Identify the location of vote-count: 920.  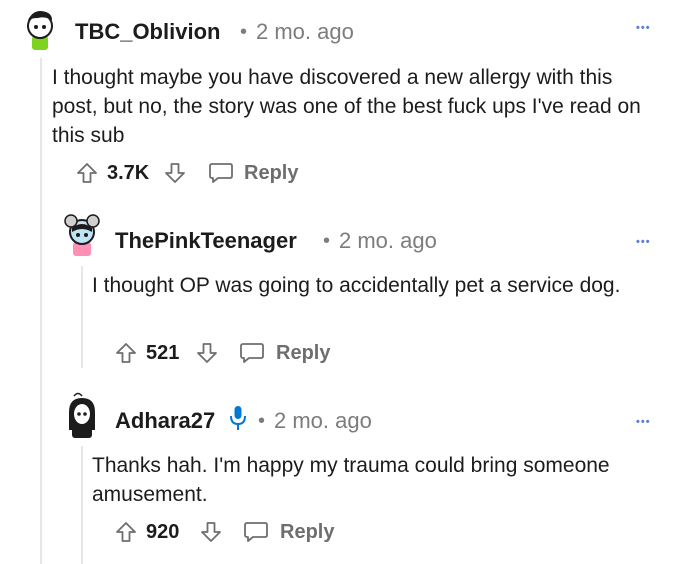
(163, 532).